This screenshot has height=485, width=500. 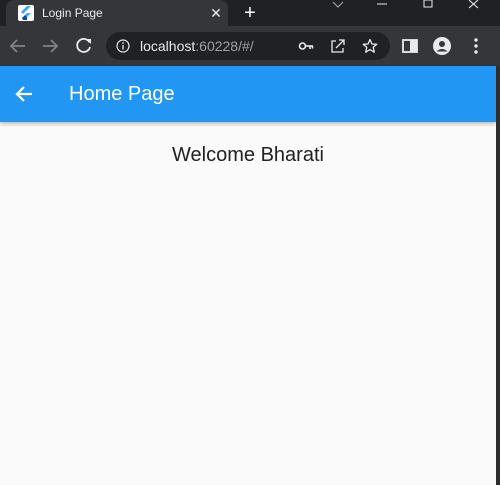 I want to click on tab-title: Login Page, so click(x=72, y=13).